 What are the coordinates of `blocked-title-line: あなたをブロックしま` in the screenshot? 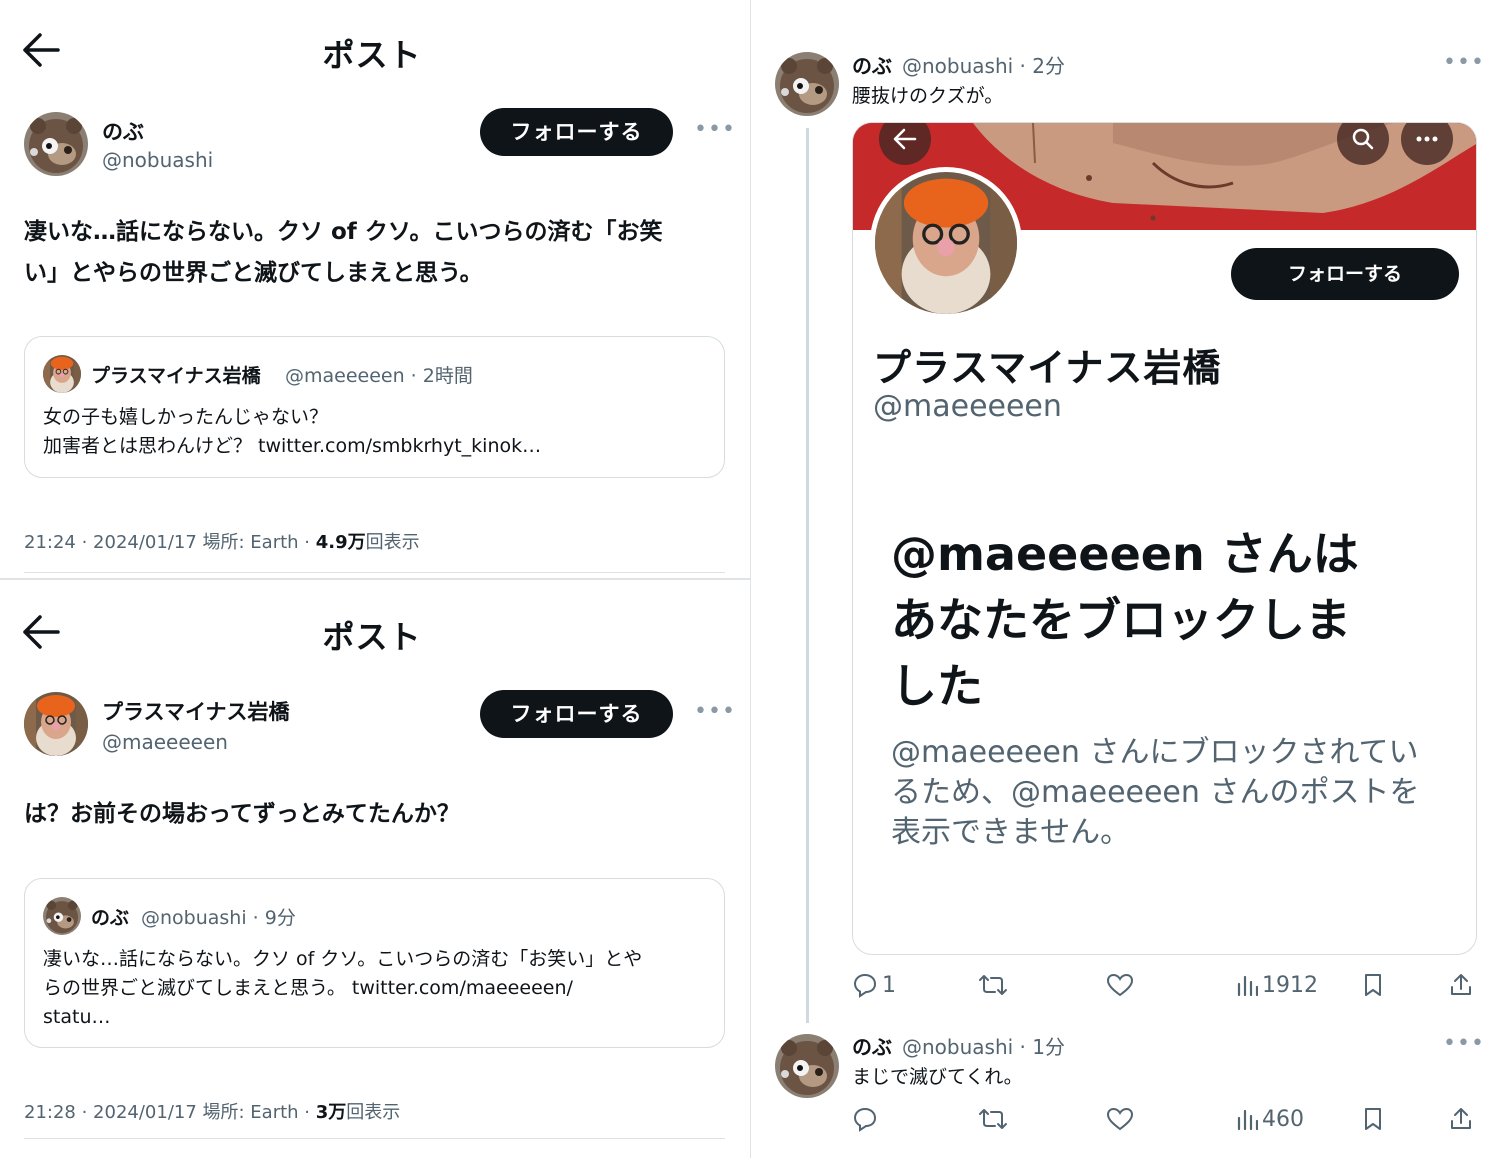 It's located at (1121, 620).